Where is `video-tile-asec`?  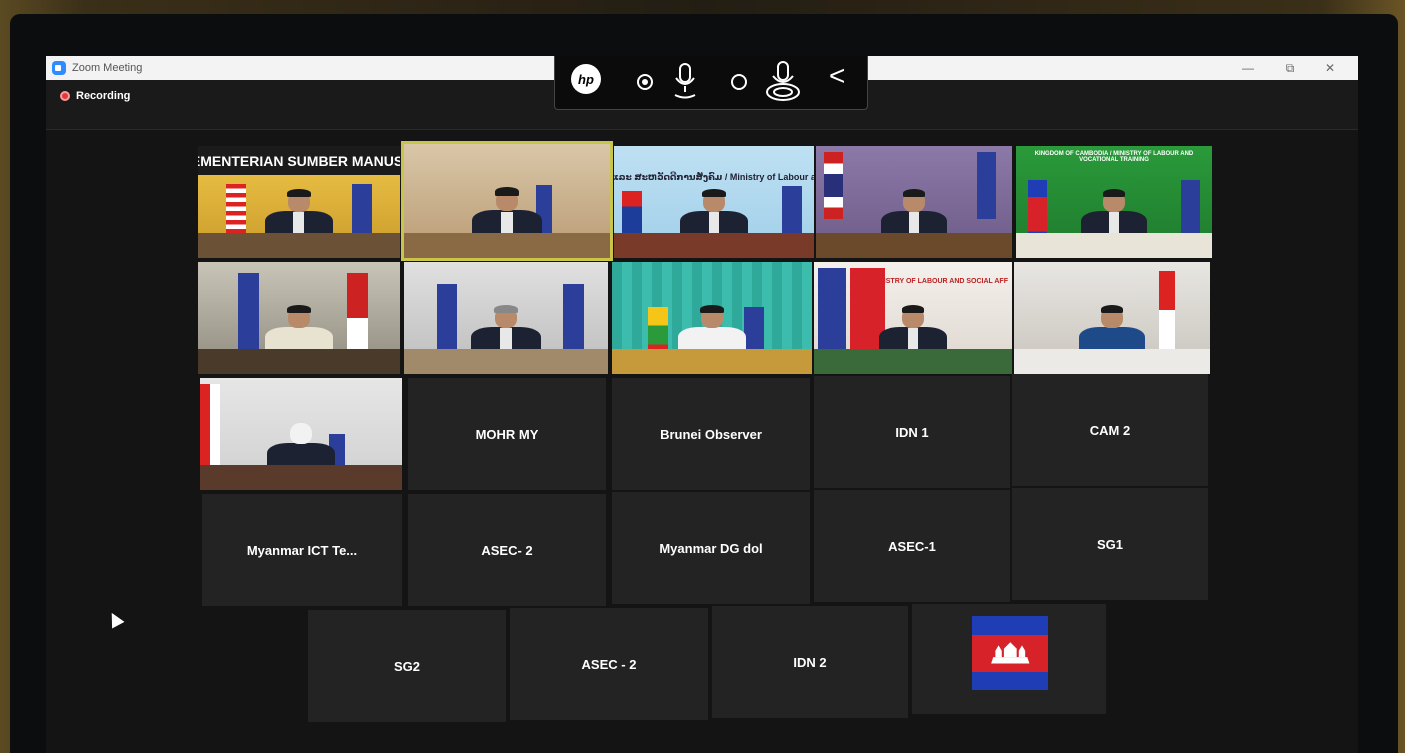
video-tile-asec is located at coordinates (301, 434).